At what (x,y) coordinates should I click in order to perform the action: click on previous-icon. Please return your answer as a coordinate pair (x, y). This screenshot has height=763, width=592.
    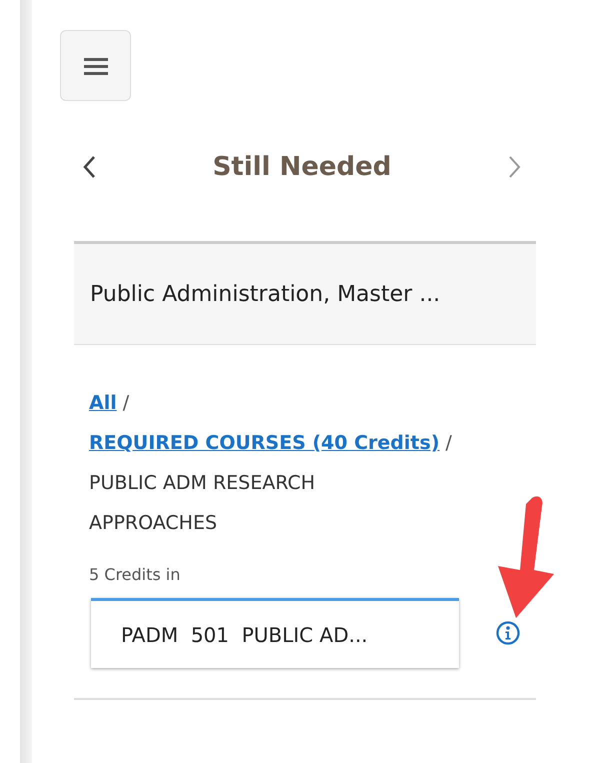
    Looking at the image, I should click on (89, 167).